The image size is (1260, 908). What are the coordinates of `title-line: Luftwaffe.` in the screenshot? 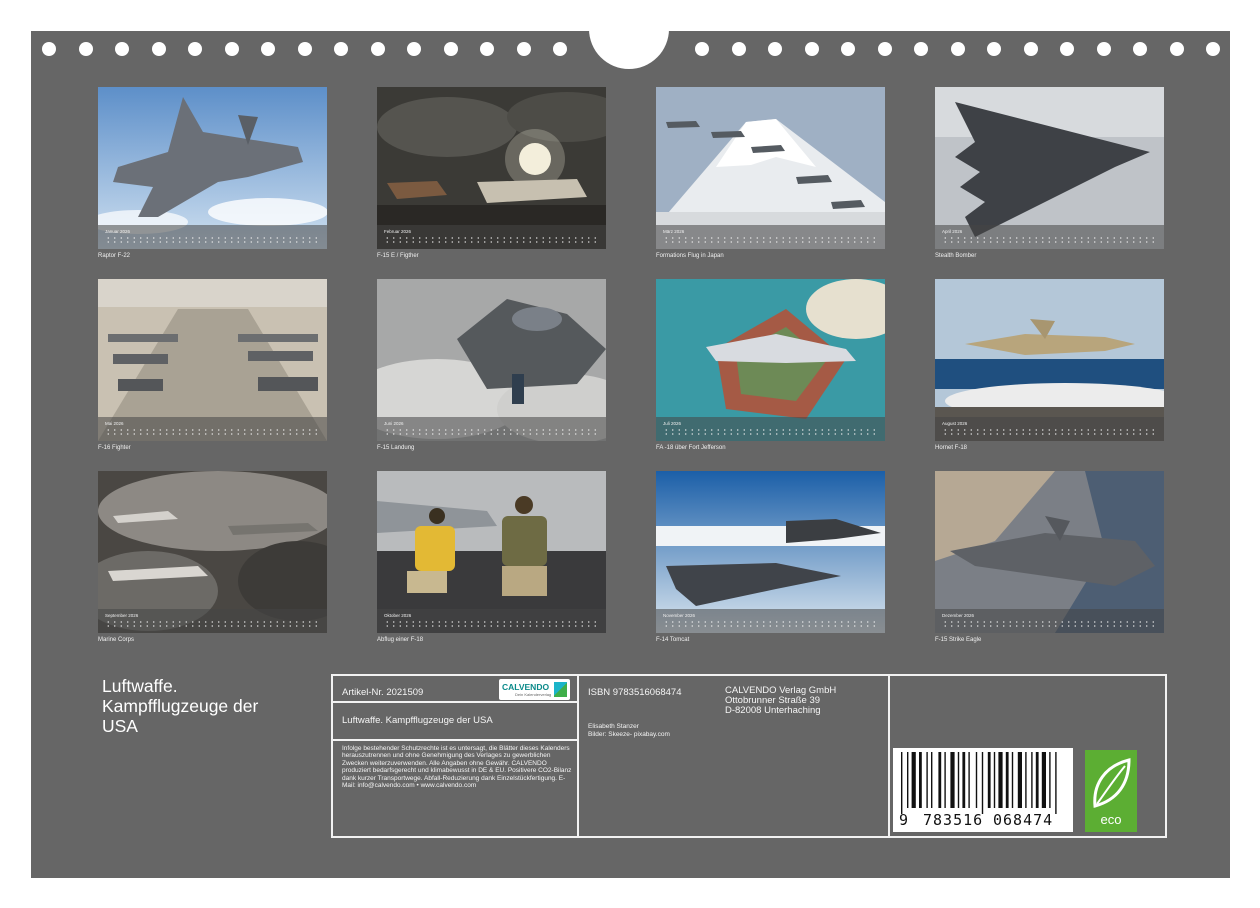 It's located at (140, 686).